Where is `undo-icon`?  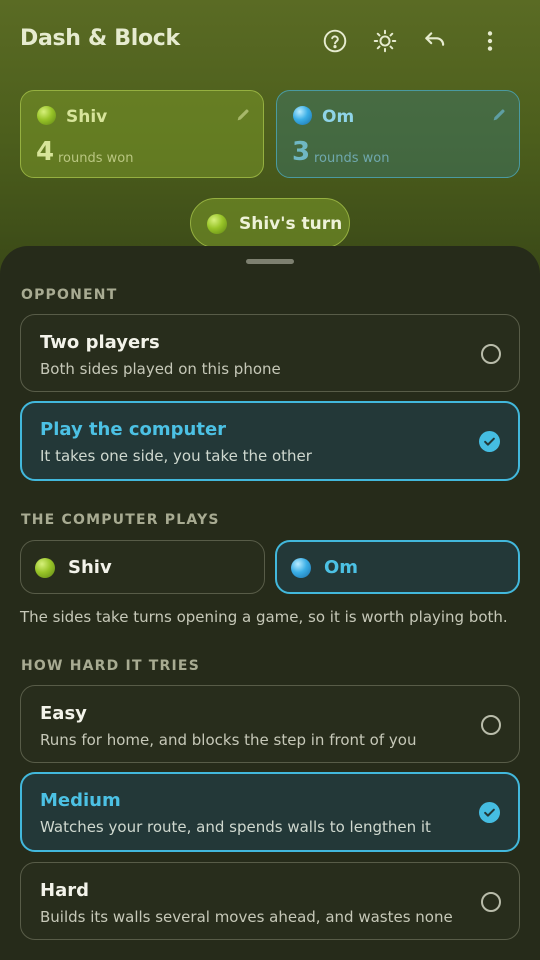 undo-icon is located at coordinates (435, 41).